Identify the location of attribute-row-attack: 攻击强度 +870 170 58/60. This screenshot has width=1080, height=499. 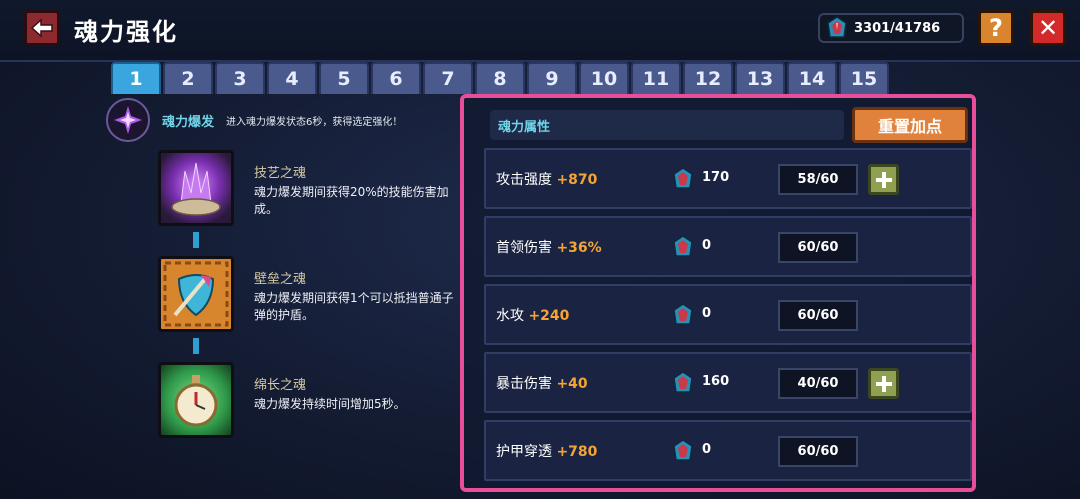
(728, 178).